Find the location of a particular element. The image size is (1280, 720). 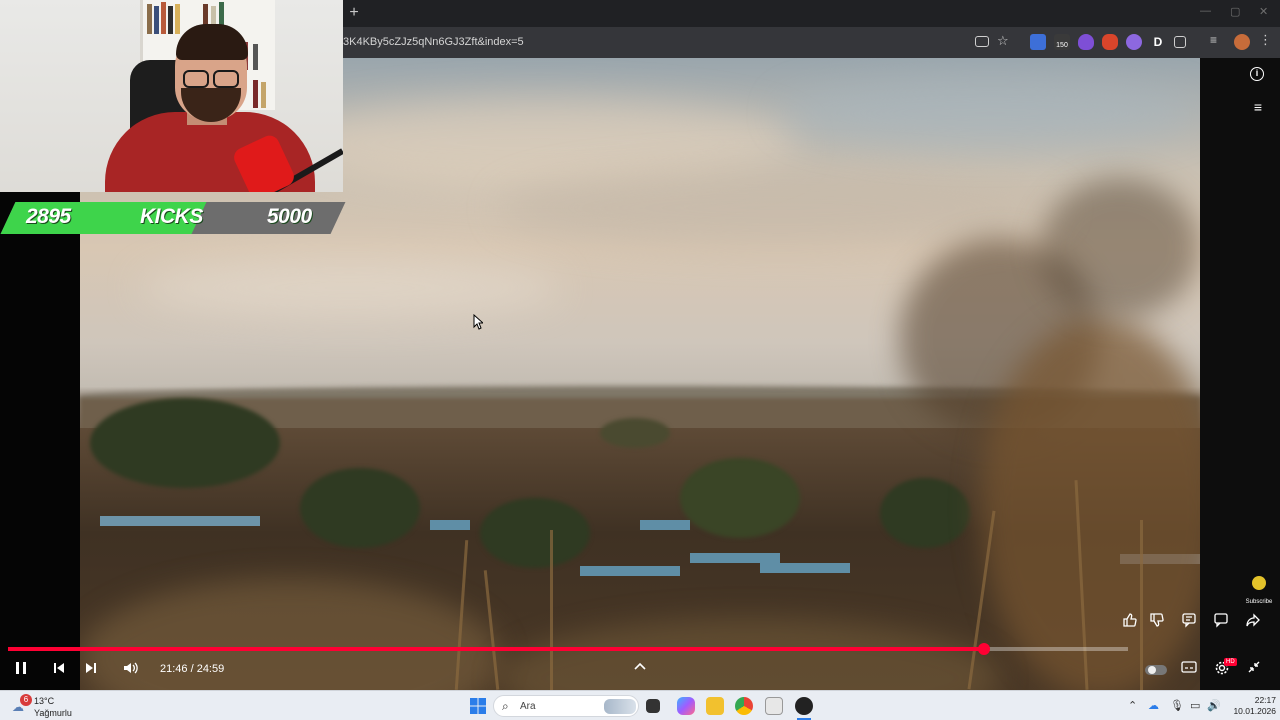

extension-badge: 150 is located at coordinates (1062, 45).